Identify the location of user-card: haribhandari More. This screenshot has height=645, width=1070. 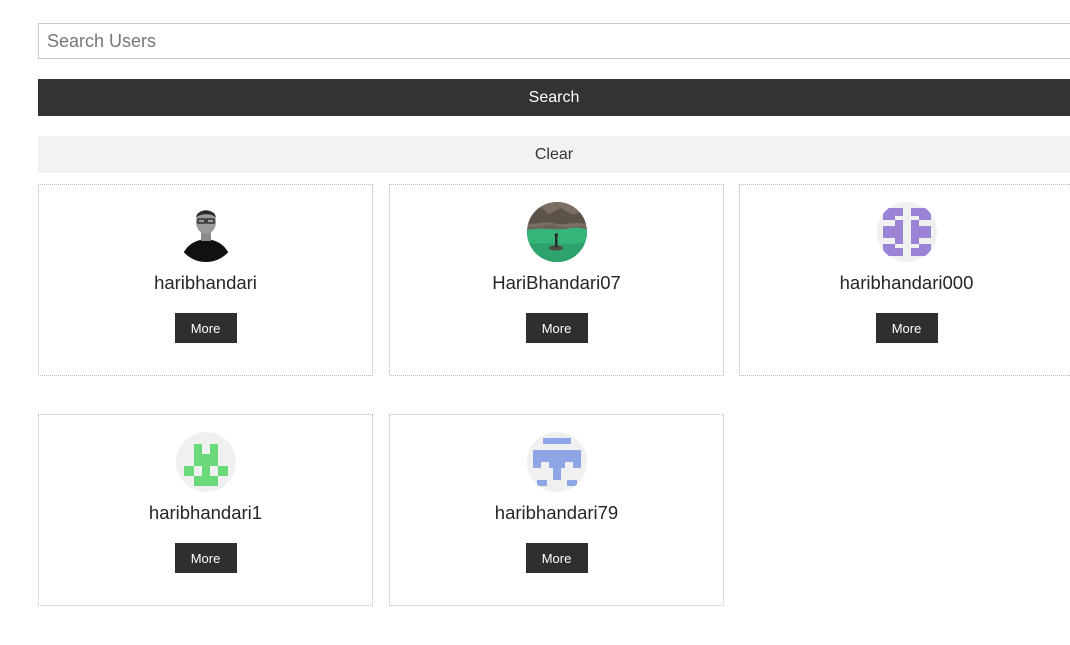
(205, 280).